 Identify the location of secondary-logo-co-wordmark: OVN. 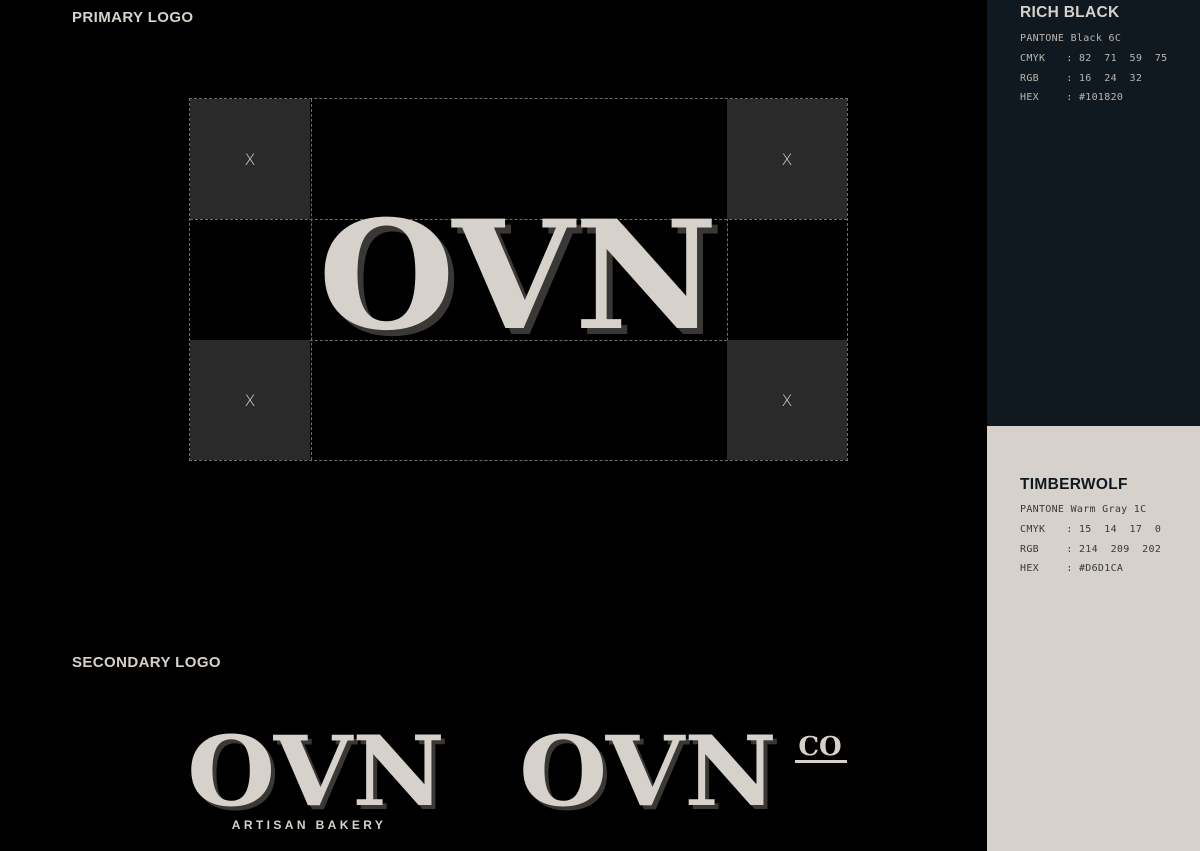
(648, 771).